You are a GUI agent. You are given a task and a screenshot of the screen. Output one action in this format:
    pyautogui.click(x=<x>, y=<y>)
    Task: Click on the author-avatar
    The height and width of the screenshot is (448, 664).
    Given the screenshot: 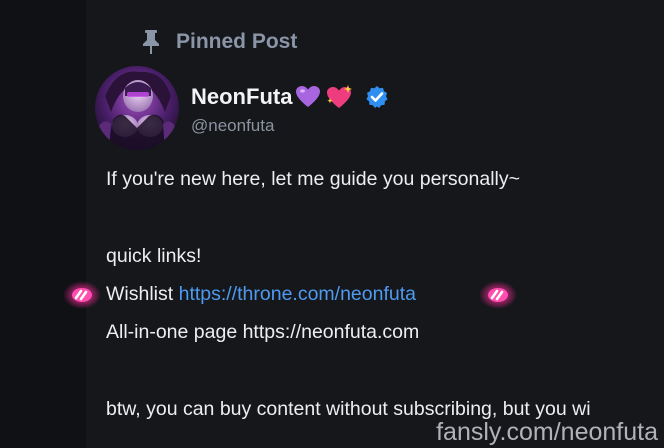 What is the action you would take?
    pyautogui.click(x=137, y=108)
    